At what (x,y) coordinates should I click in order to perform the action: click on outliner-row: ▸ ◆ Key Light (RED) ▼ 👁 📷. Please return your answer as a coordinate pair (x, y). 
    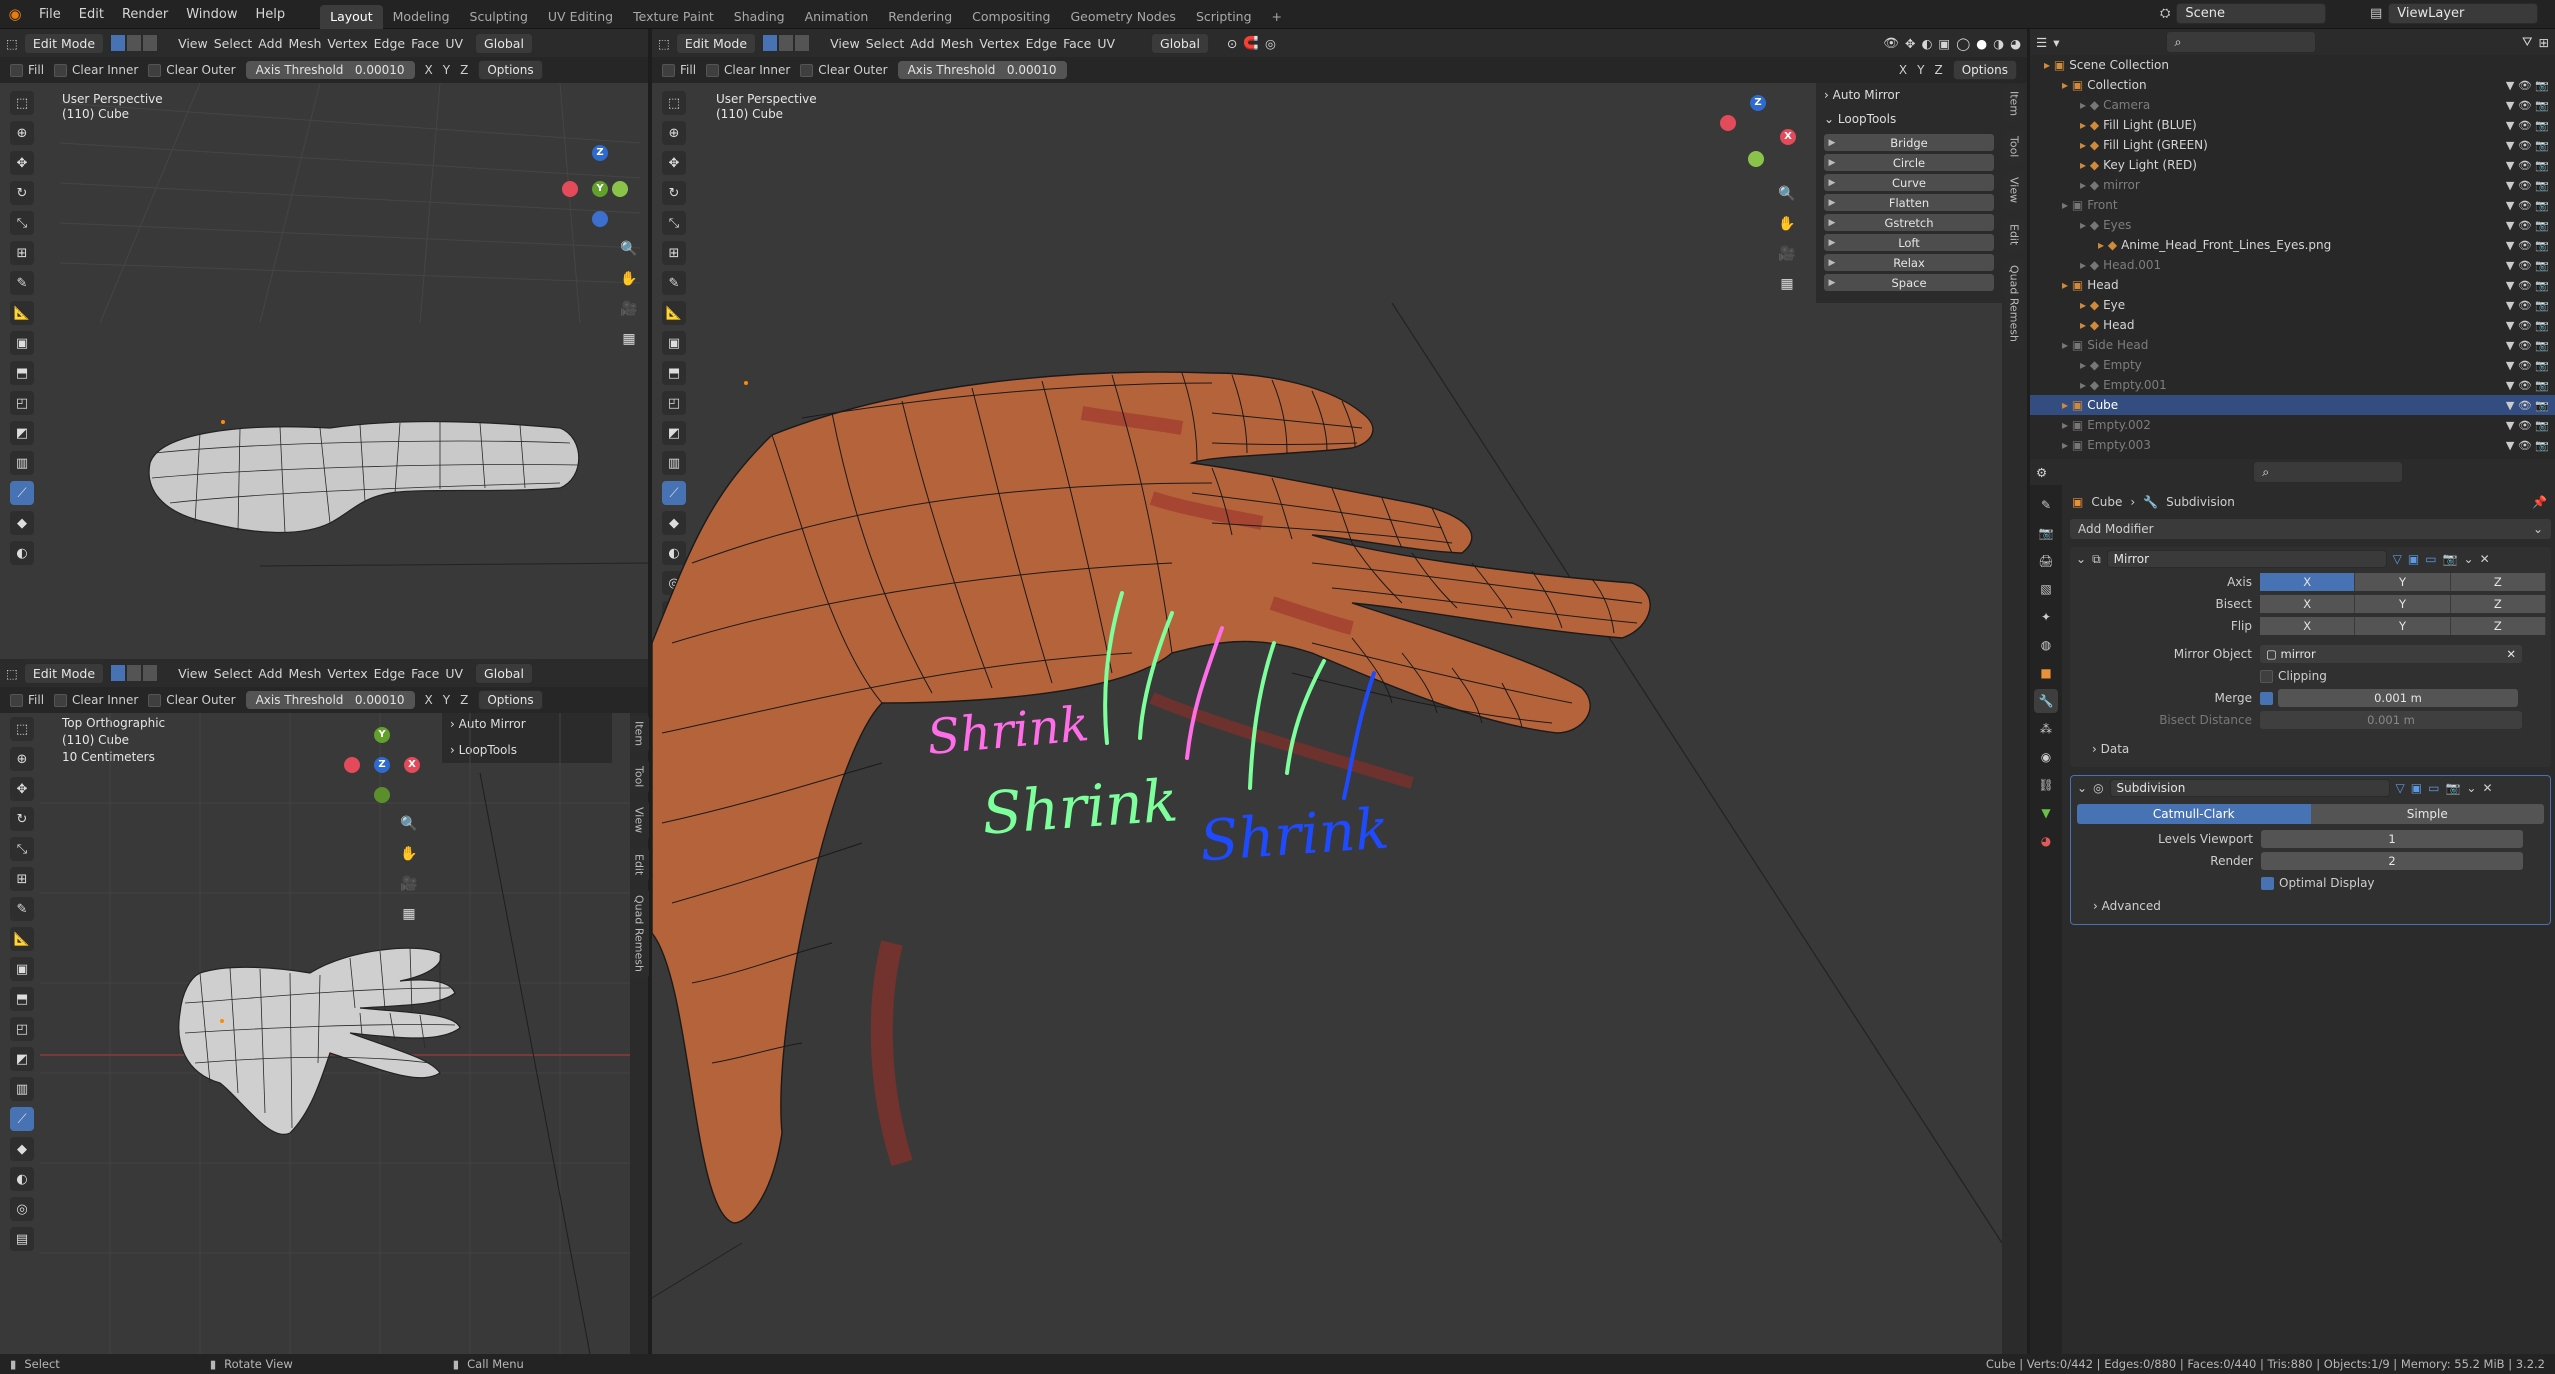
    Looking at the image, I should click on (2292, 165).